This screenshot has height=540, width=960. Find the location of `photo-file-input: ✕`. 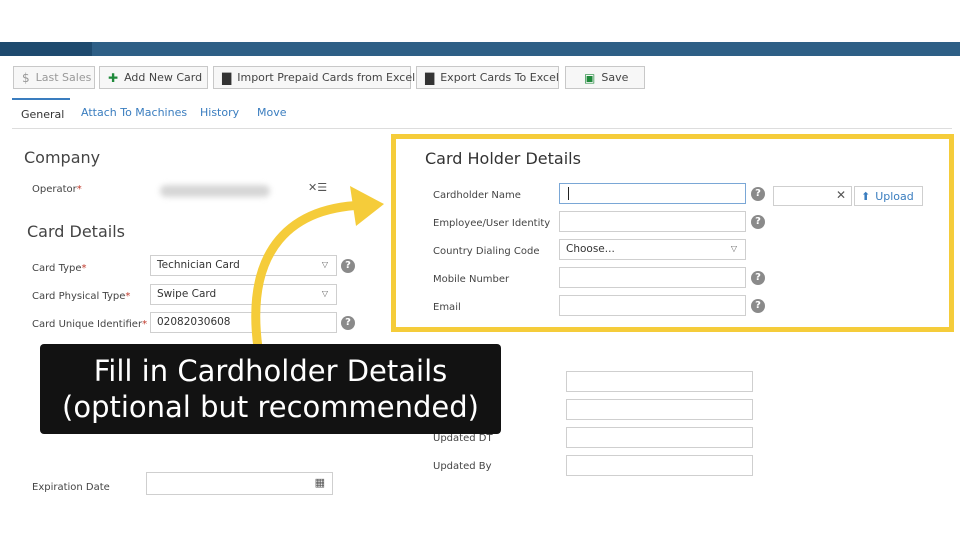

photo-file-input: ✕ is located at coordinates (812, 196).